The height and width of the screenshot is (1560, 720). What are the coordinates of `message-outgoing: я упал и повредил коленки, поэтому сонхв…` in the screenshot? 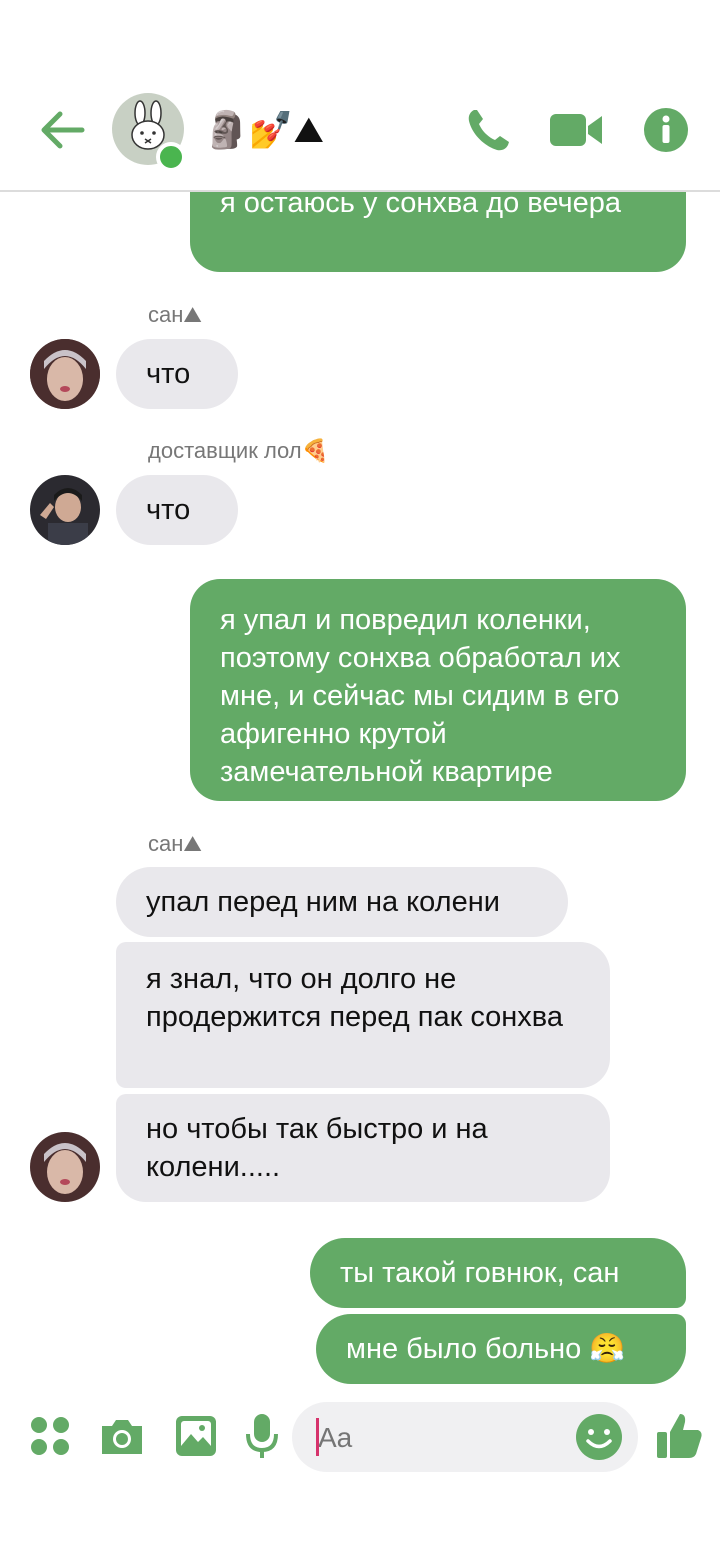 It's located at (438, 690).